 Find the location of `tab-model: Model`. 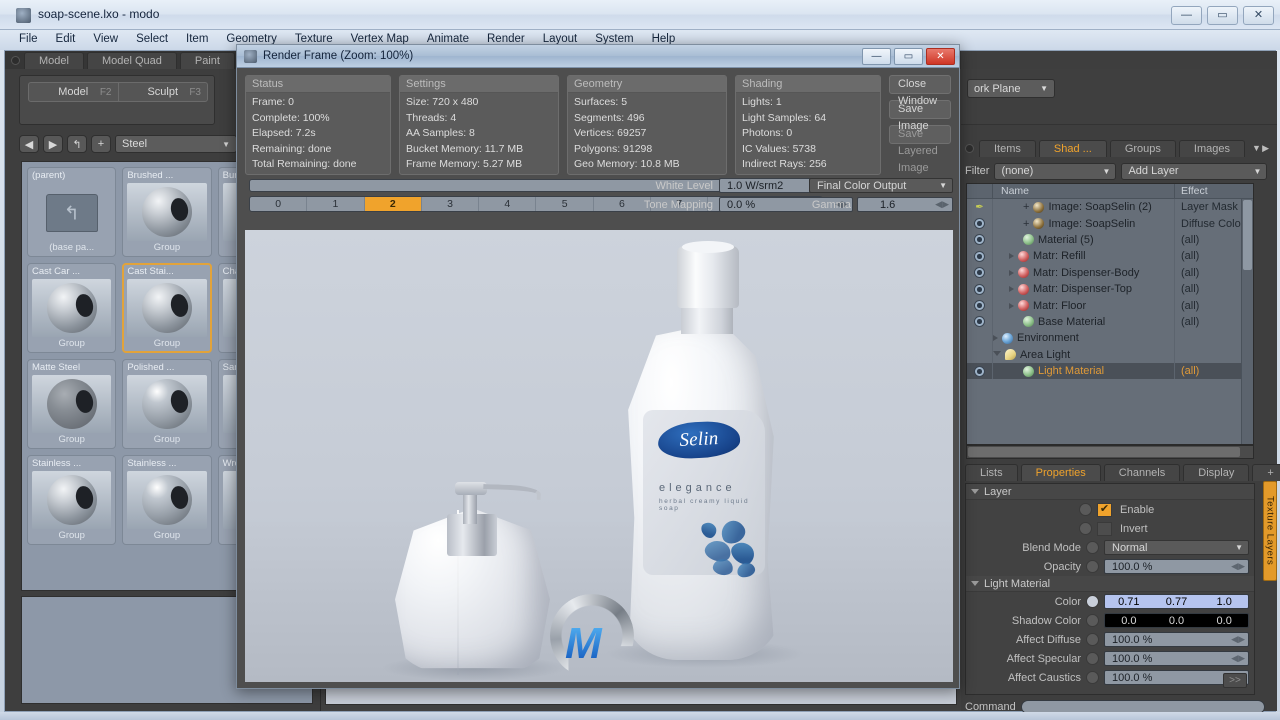

tab-model: Model is located at coordinates (54, 60).